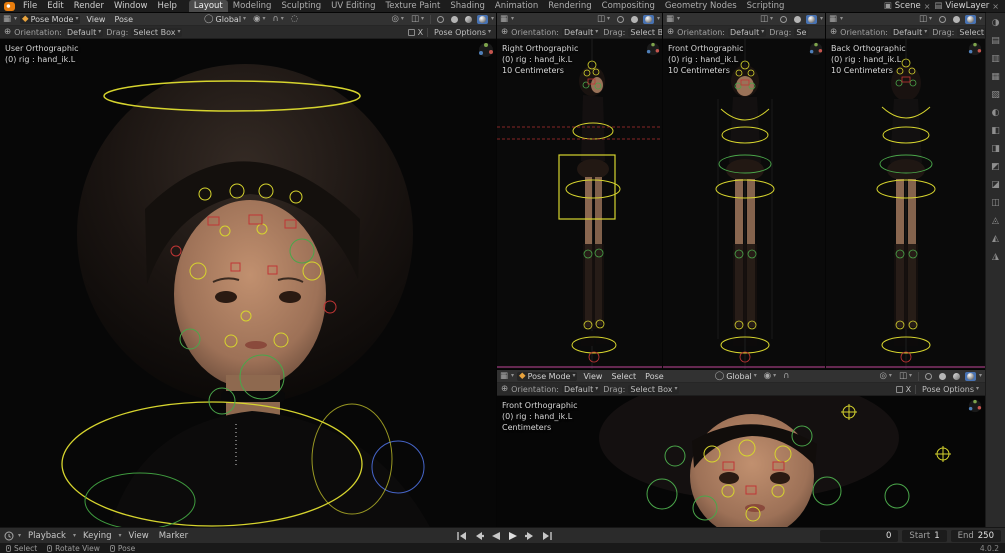  Describe the element at coordinates (9, 6) in the screenshot. I see `blender-logo` at that location.